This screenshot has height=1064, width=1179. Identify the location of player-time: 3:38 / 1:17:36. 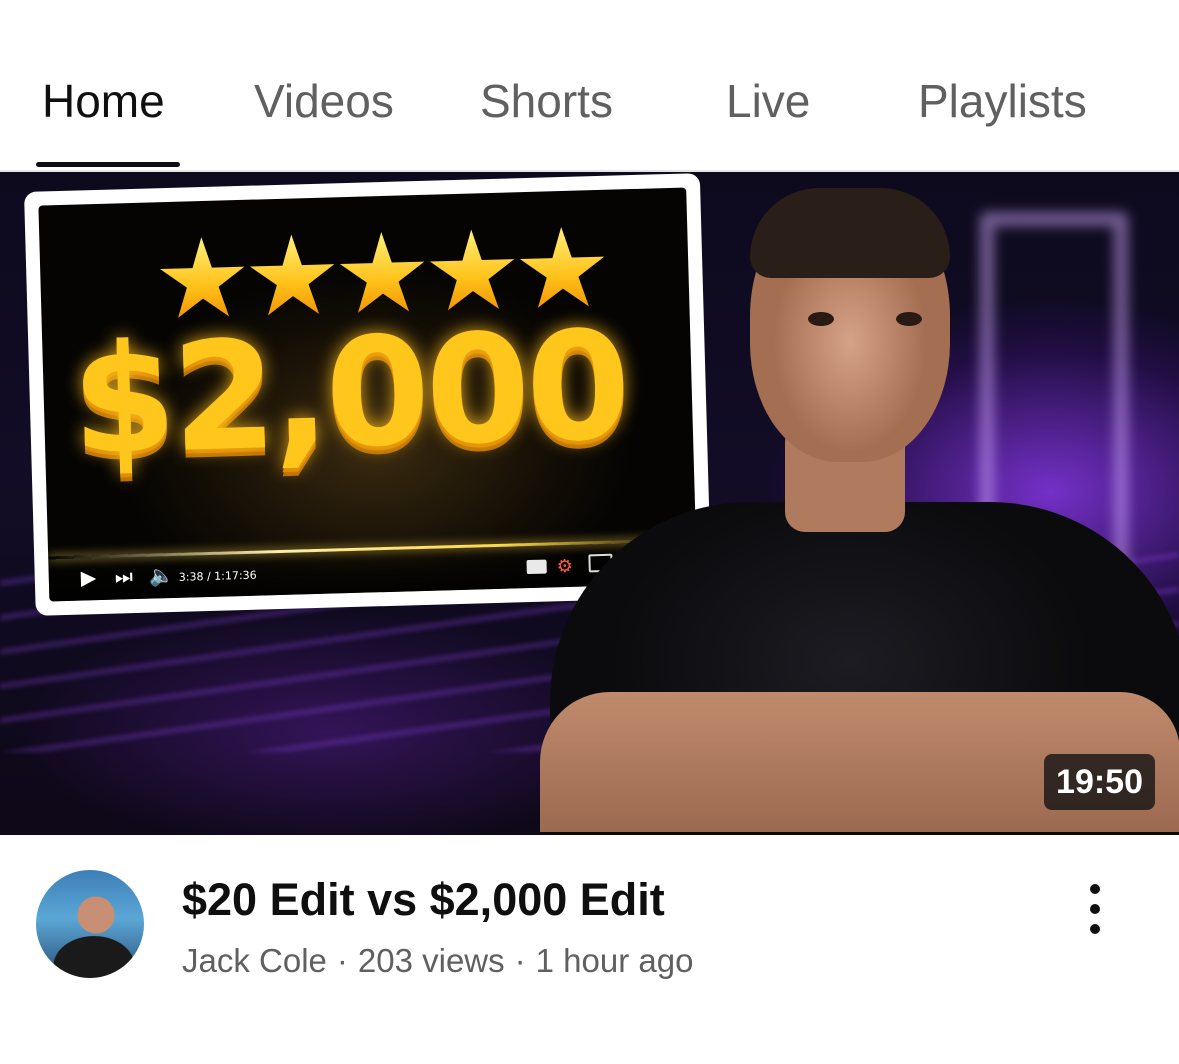
(217, 576).